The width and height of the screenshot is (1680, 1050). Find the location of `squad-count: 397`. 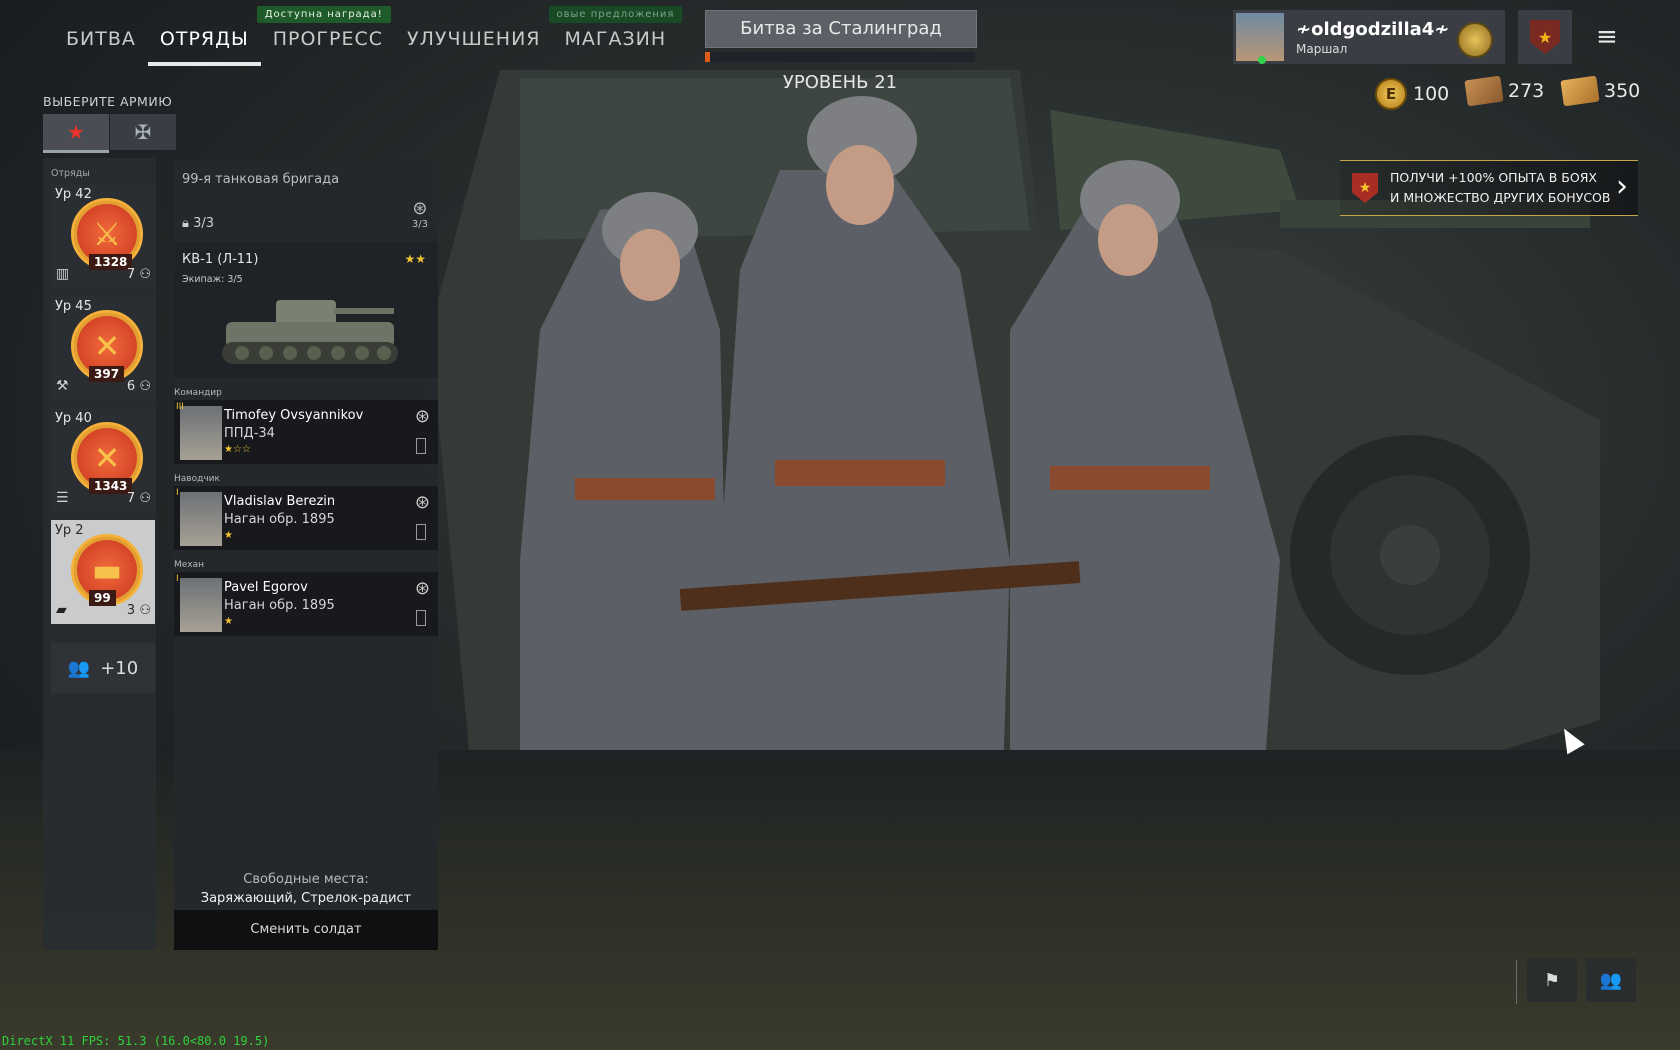

squad-count: 397 is located at coordinates (107, 374).